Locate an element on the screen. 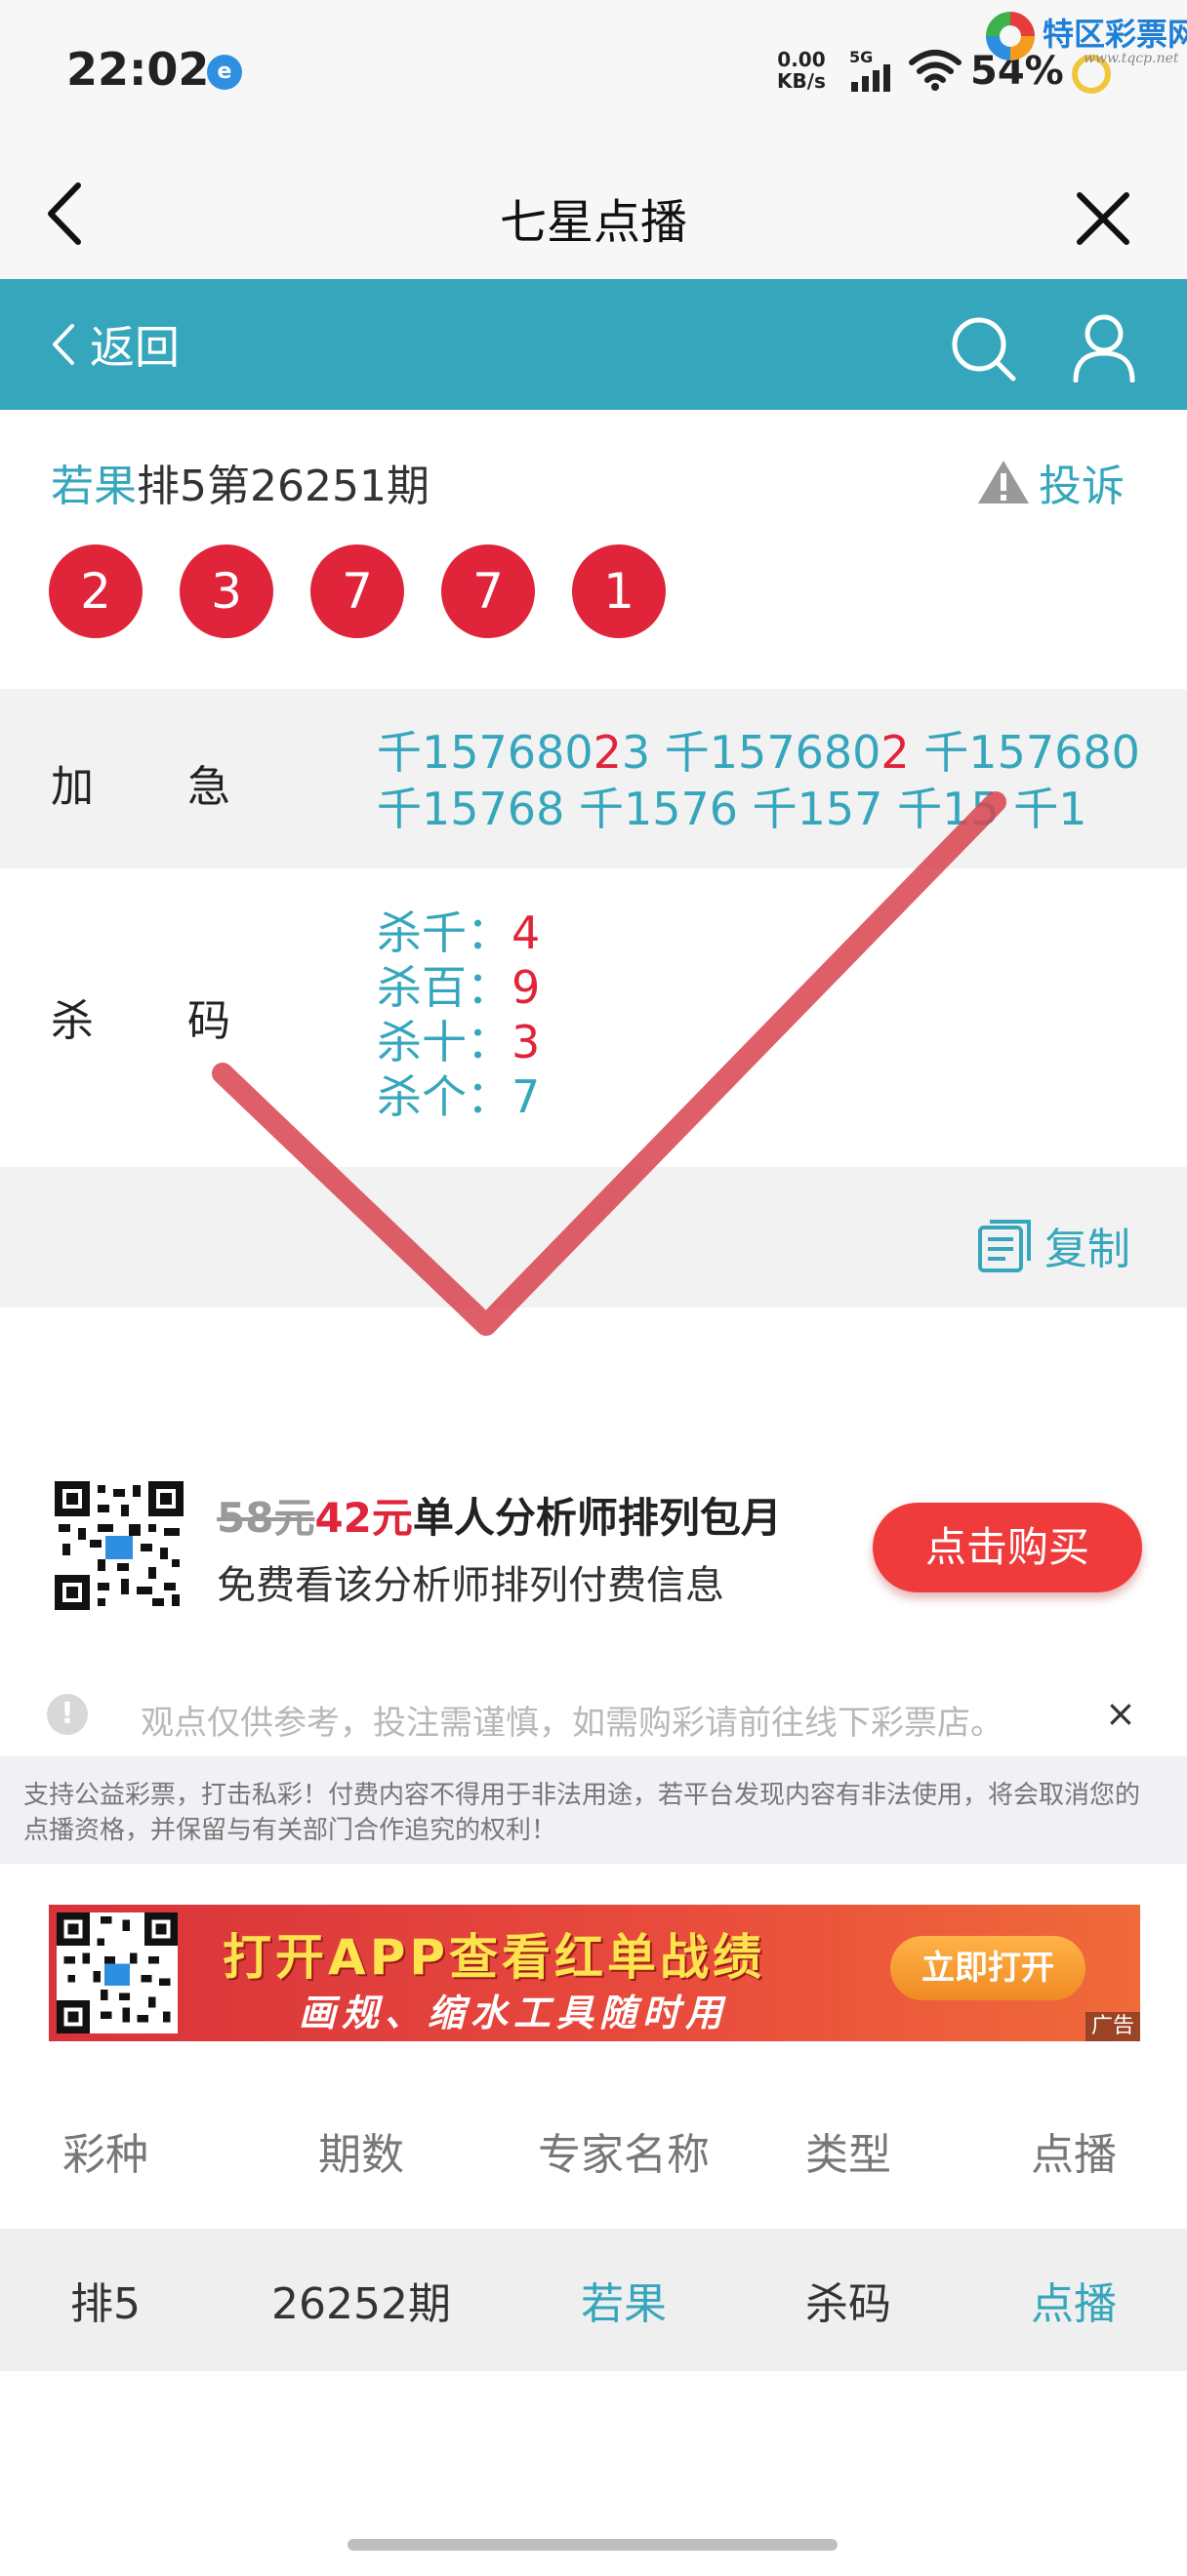 The height and width of the screenshot is (2576, 1187). wifi-icon is located at coordinates (935, 70).